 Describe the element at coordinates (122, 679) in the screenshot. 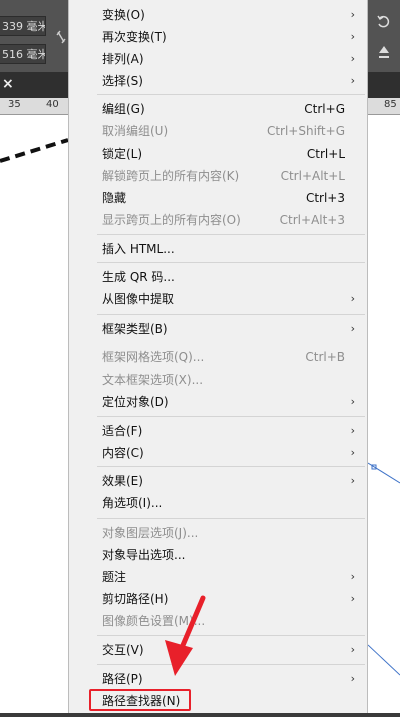

I see `menu-item-label: 路径(P)` at that location.